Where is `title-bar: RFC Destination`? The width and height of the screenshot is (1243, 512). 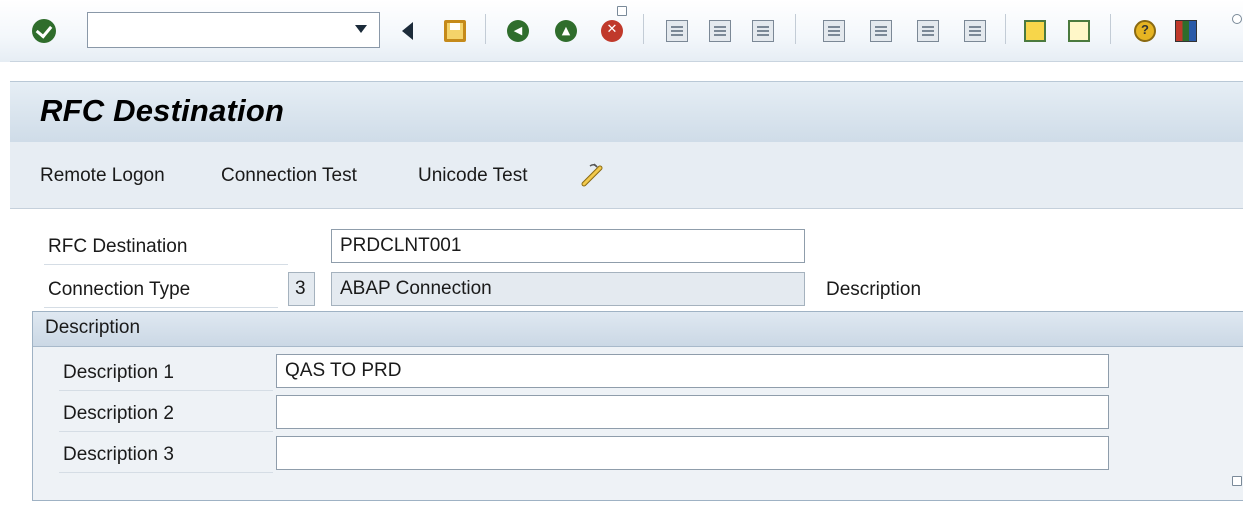 title-bar: RFC Destination is located at coordinates (626, 112).